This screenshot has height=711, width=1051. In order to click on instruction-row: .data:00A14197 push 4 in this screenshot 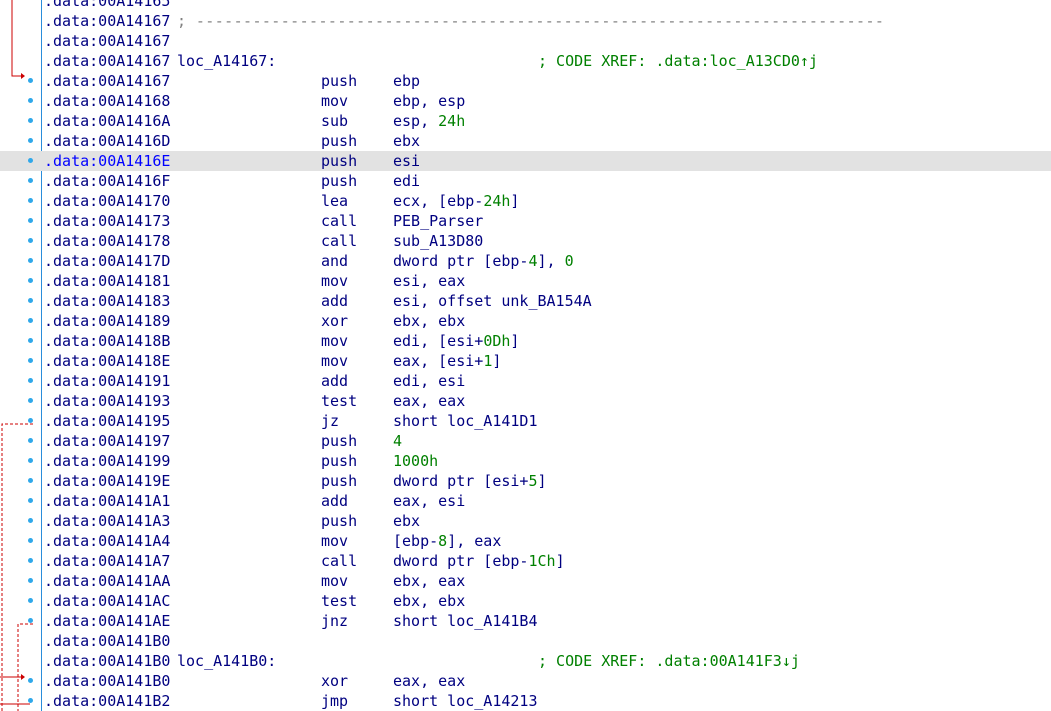, I will do `click(525, 441)`.